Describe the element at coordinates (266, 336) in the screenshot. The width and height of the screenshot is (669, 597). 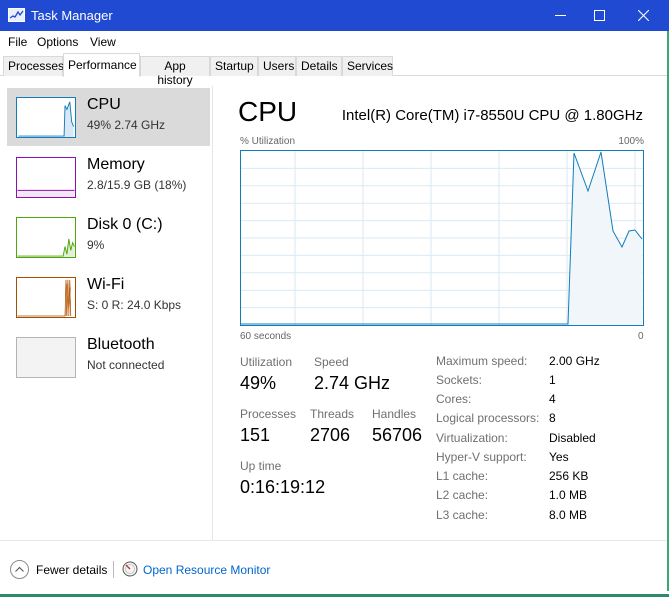
I see `graph-x-left-label: 60 seconds` at that location.